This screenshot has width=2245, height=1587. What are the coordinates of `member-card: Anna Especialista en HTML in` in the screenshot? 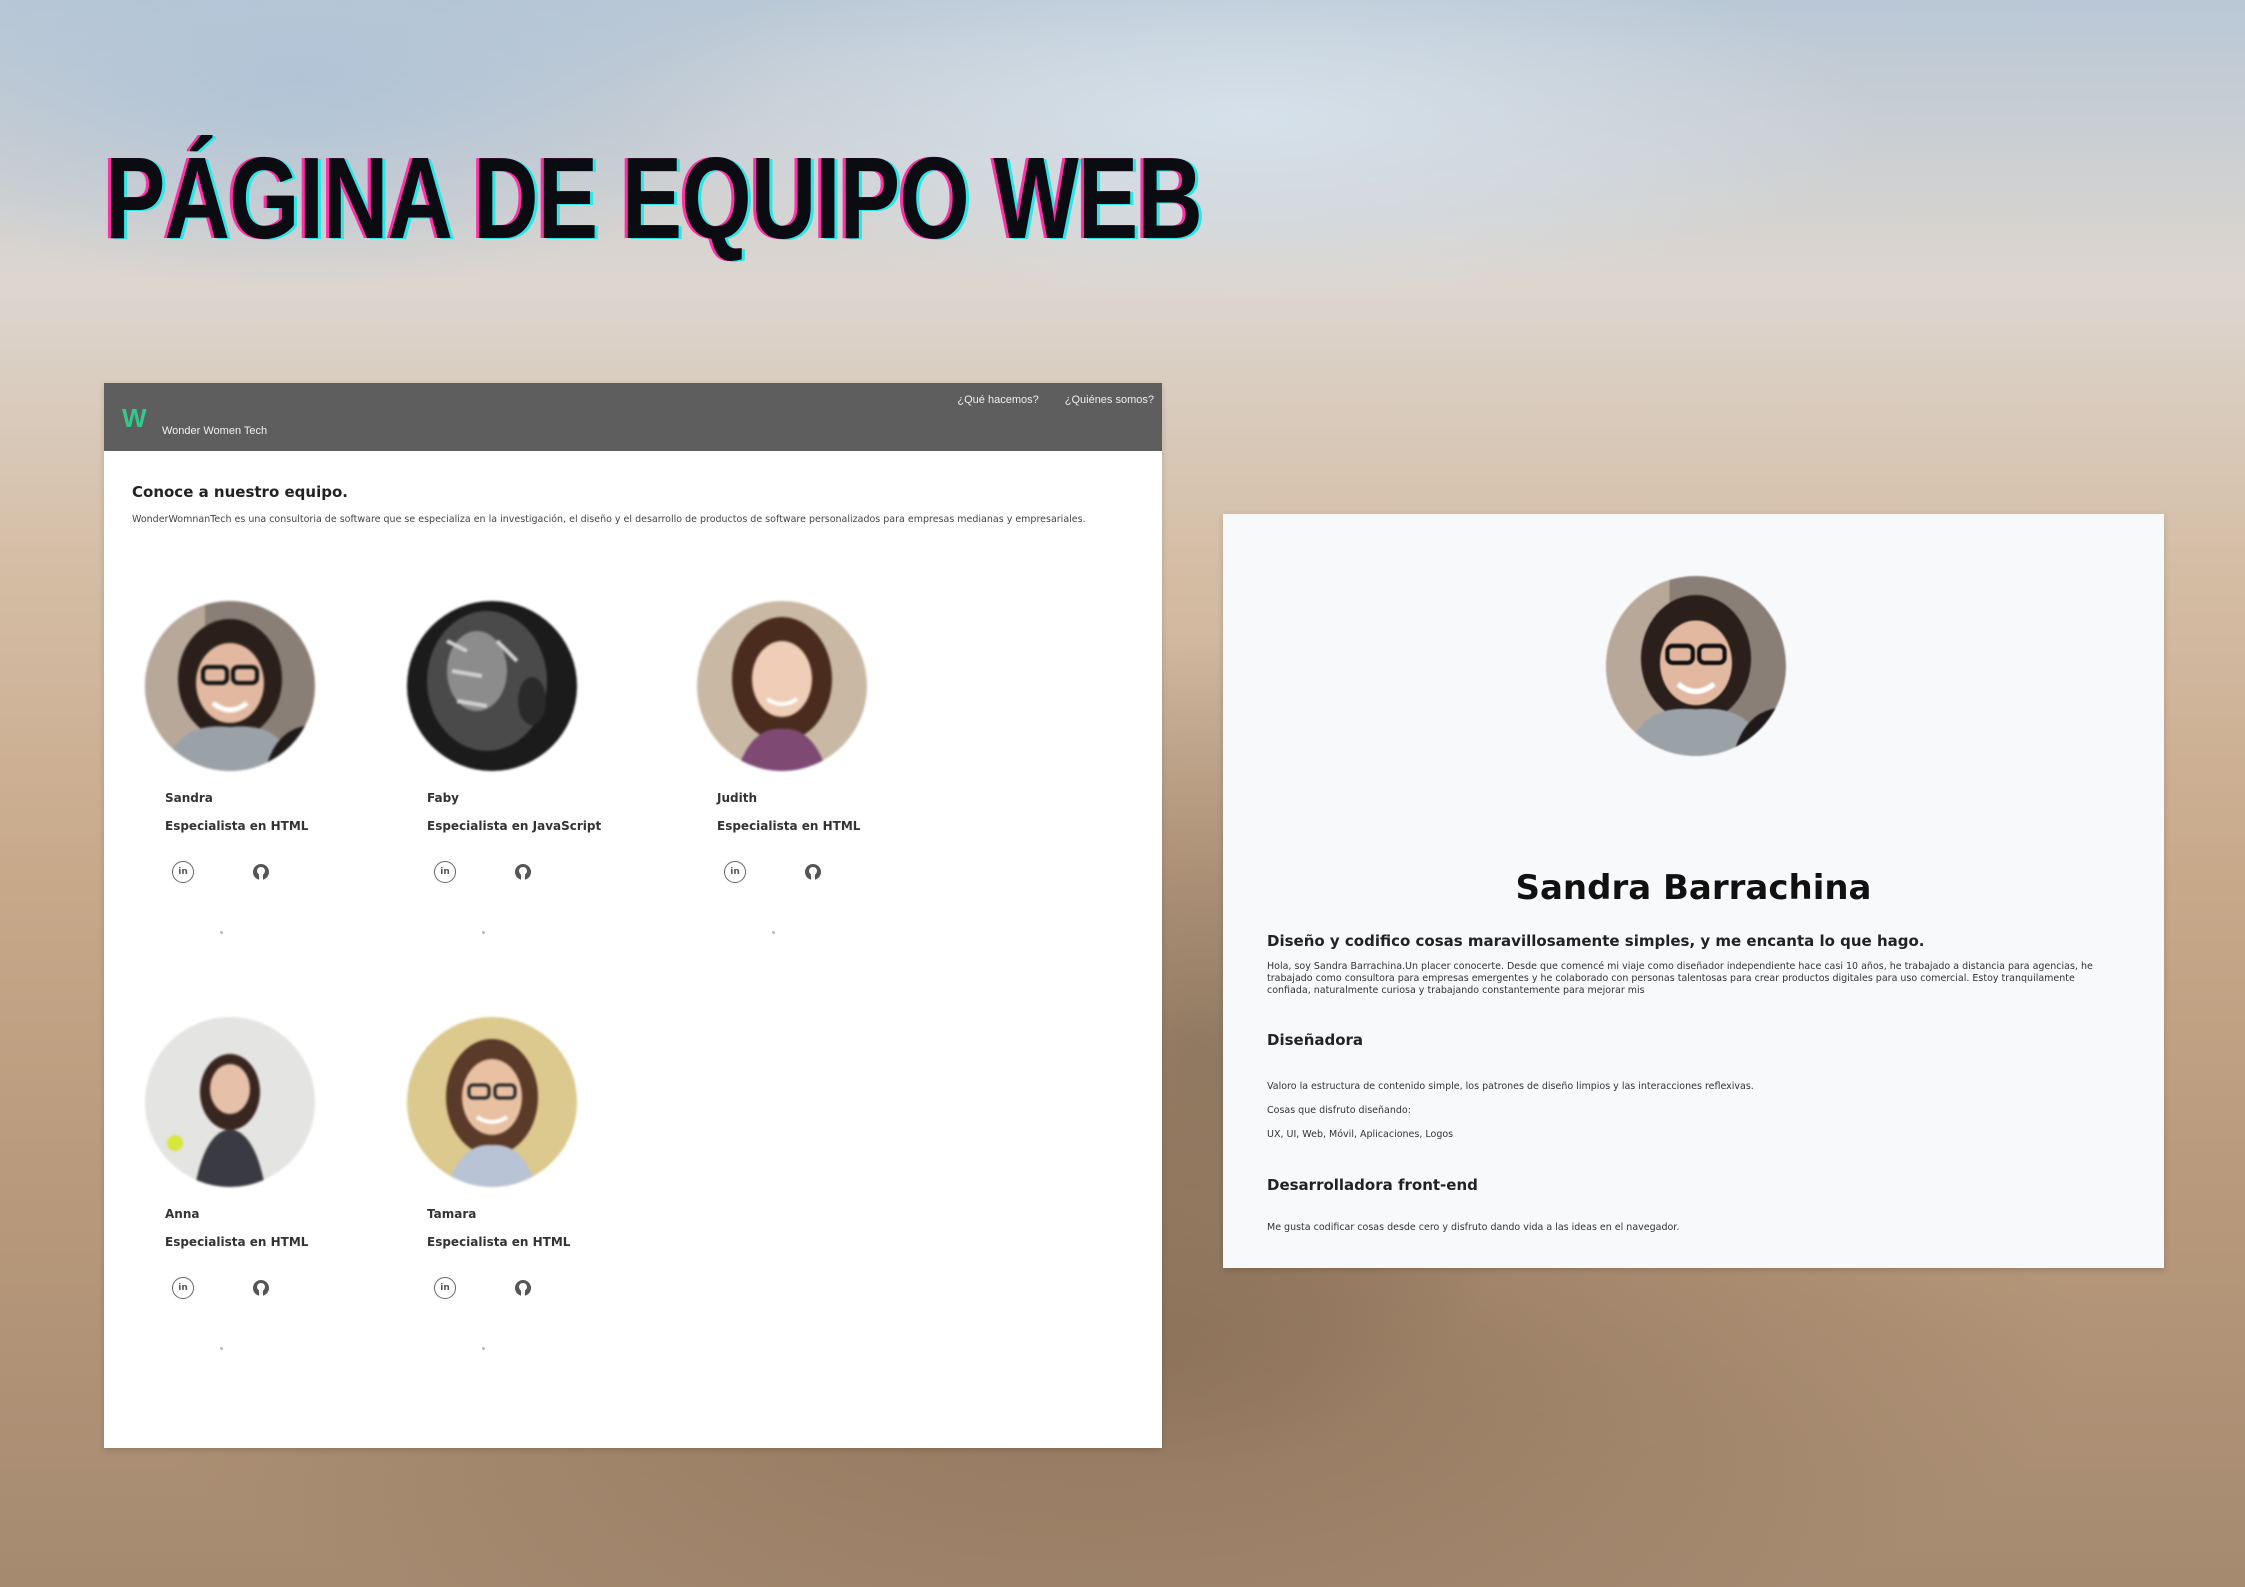 It's located at (225, 1197).